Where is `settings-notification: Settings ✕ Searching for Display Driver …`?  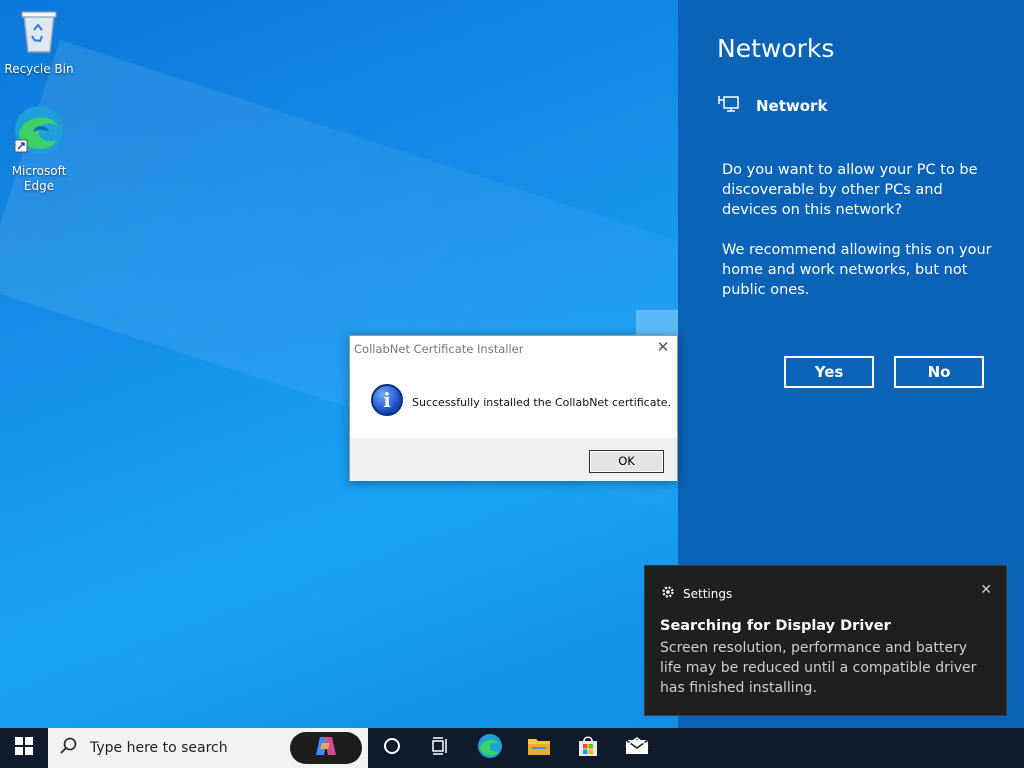
settings-notification: Settings ✕ Searching for Display Driver … is located at coordinates (825, 640).